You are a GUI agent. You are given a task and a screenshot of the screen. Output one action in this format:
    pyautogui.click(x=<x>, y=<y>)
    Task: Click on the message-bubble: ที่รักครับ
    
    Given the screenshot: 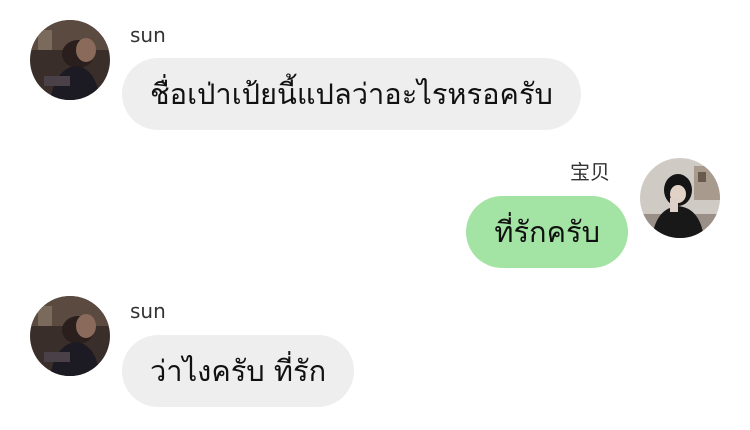 What is the action you would take?
    pyautogui.click(x=547, y=232)
    